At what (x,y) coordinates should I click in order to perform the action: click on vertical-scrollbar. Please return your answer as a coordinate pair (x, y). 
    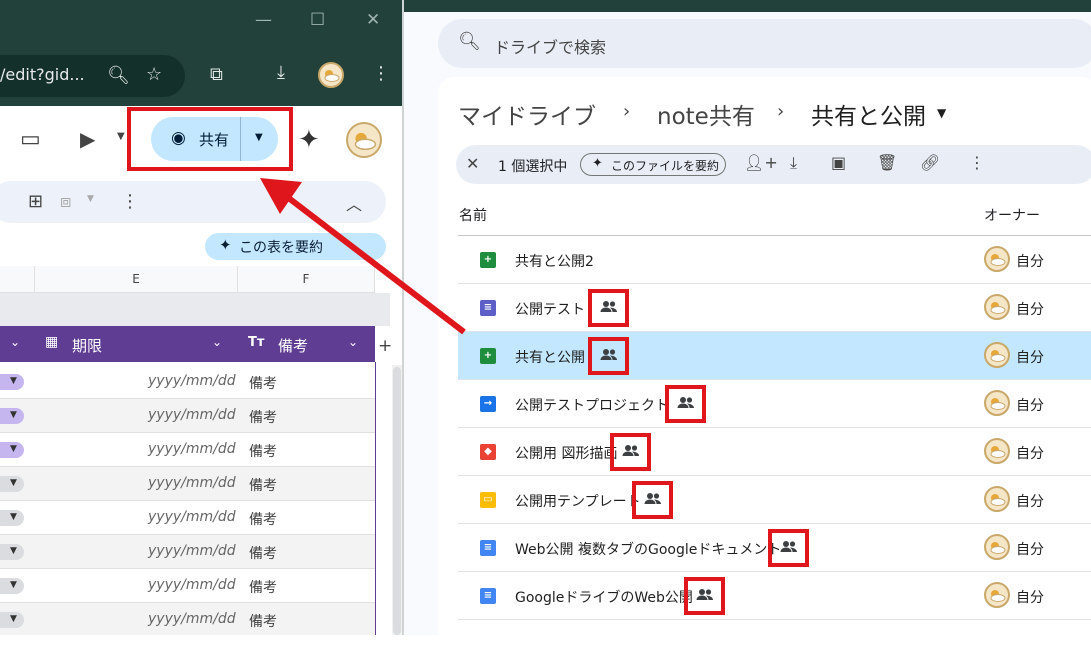
    Looking at the image, I should click on (397, 500).